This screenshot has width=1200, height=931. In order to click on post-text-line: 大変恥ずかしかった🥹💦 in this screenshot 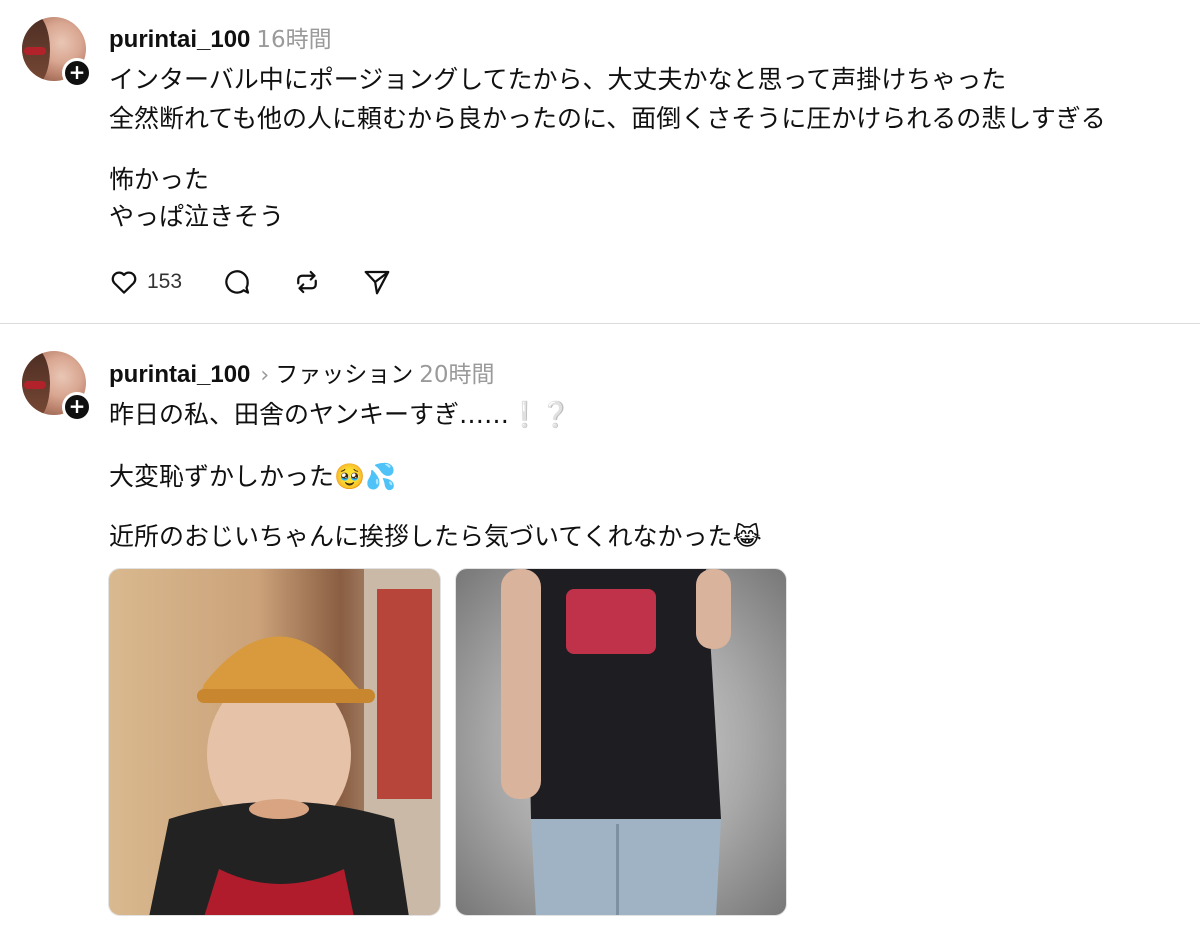, I will do `click(253, 476)`.